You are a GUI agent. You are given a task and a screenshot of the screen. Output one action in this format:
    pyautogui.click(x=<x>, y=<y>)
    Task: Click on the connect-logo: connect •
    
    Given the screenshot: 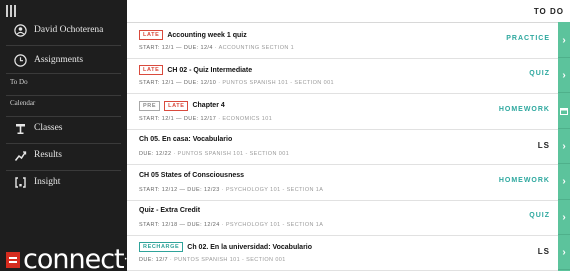 What is the action you would take?
    pyautogui.click(x=66, y=259)
    